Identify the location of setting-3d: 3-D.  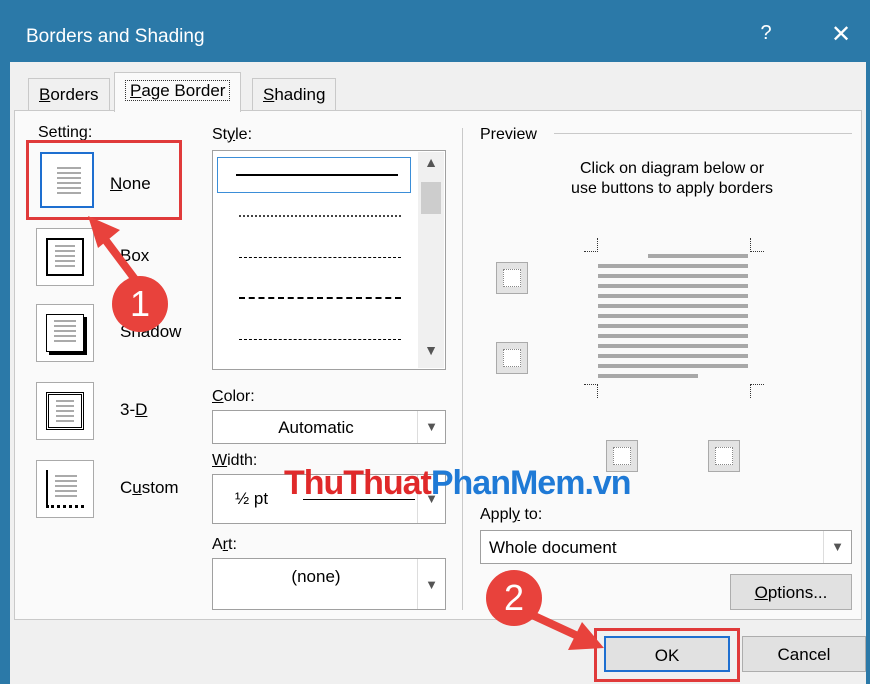
(100, 408).